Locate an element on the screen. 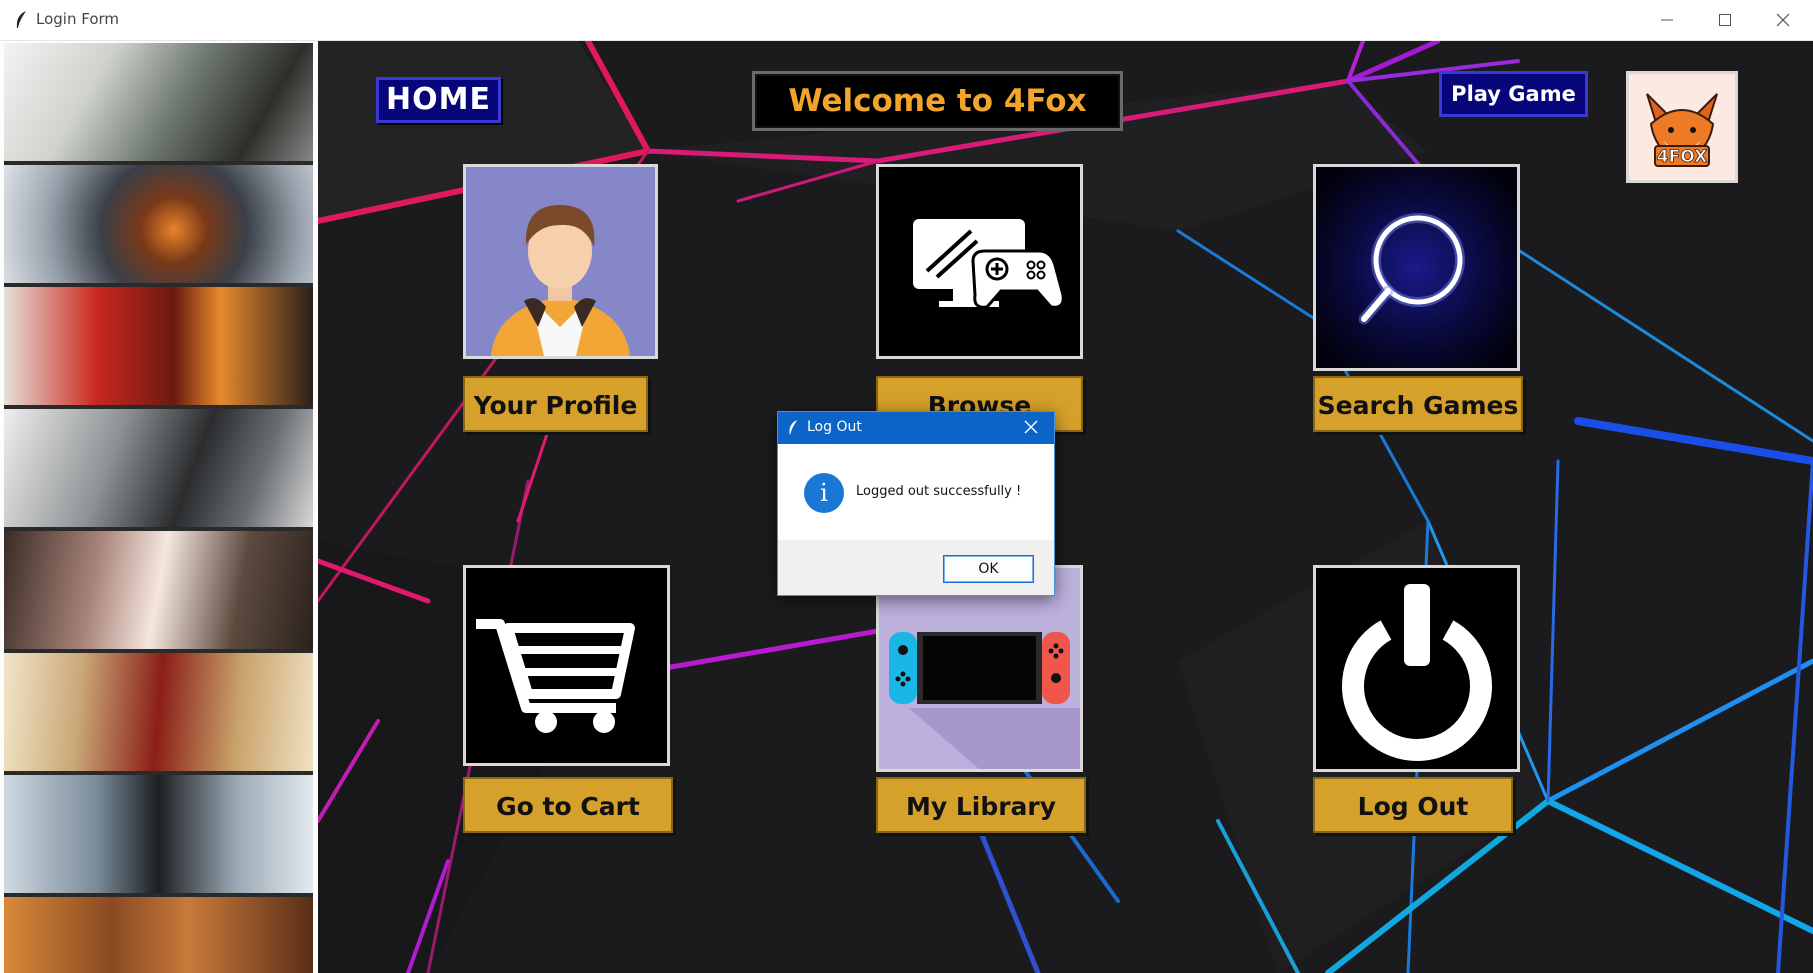 The width and height of the screenshot is (1813, 973). magnifier-icon is located at coordinates (1416, 267).